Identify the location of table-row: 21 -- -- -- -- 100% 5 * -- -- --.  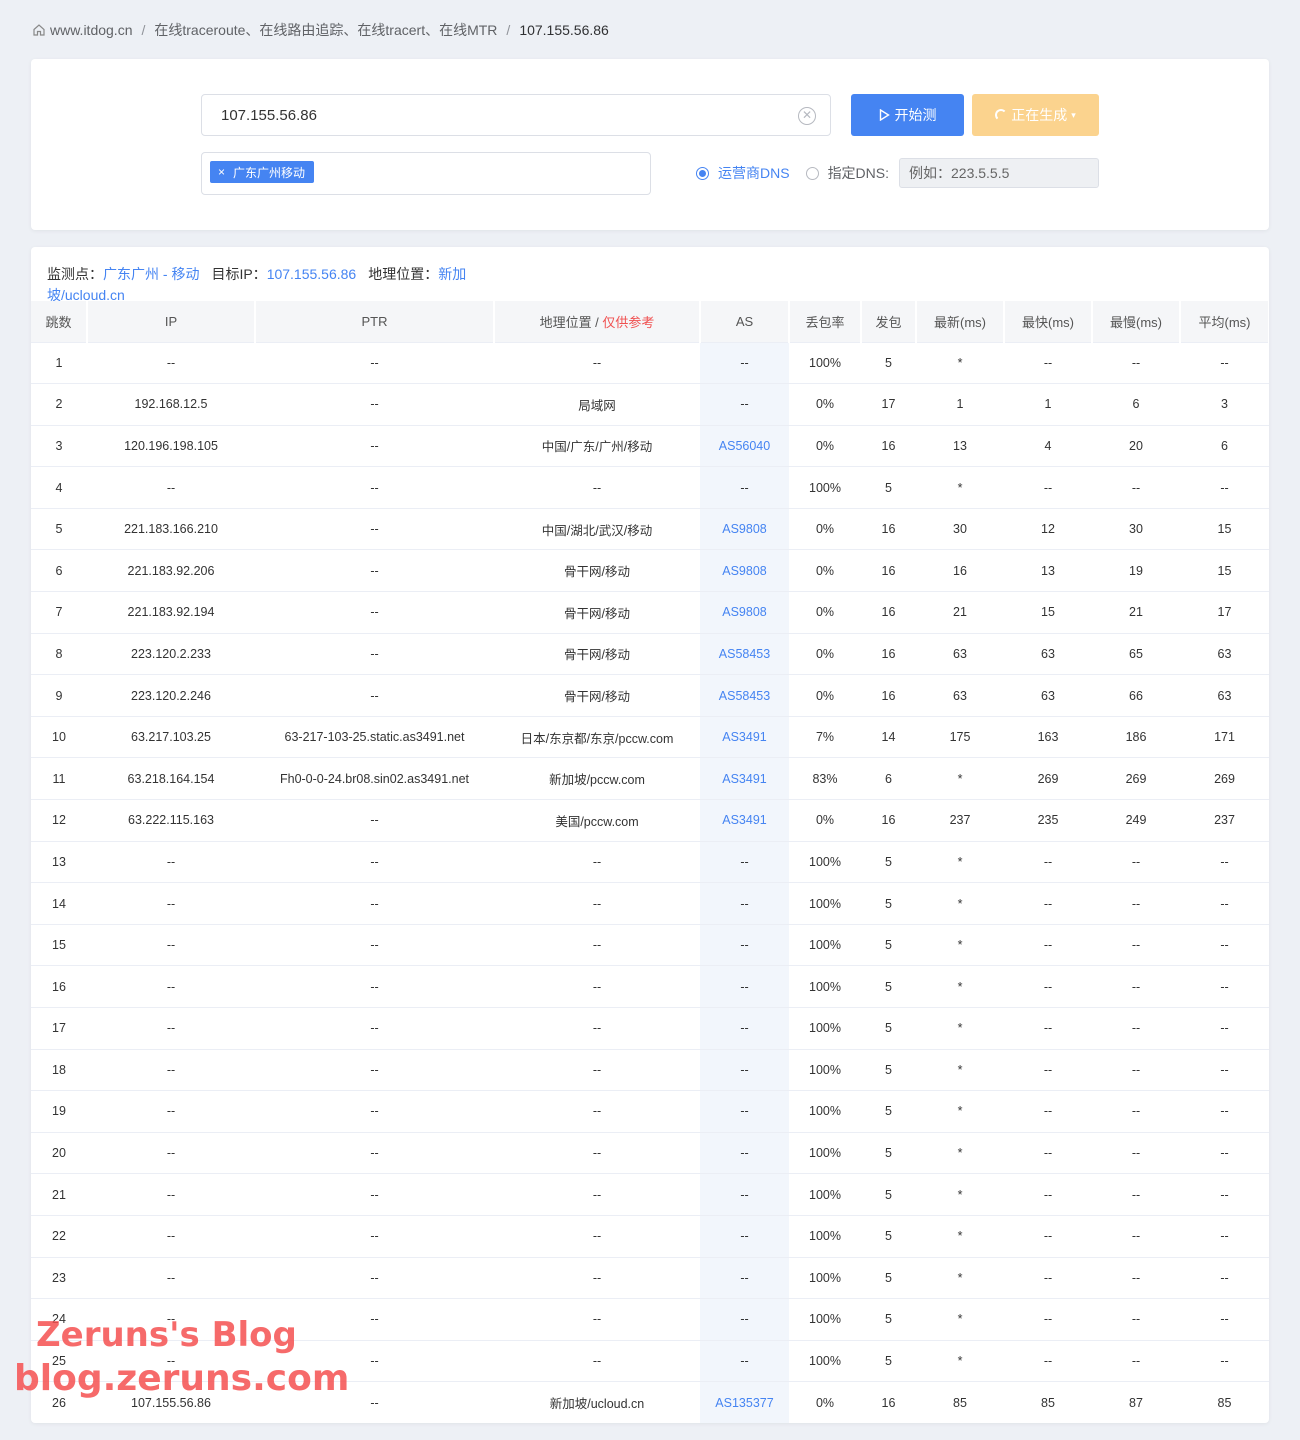
(650, 1194).